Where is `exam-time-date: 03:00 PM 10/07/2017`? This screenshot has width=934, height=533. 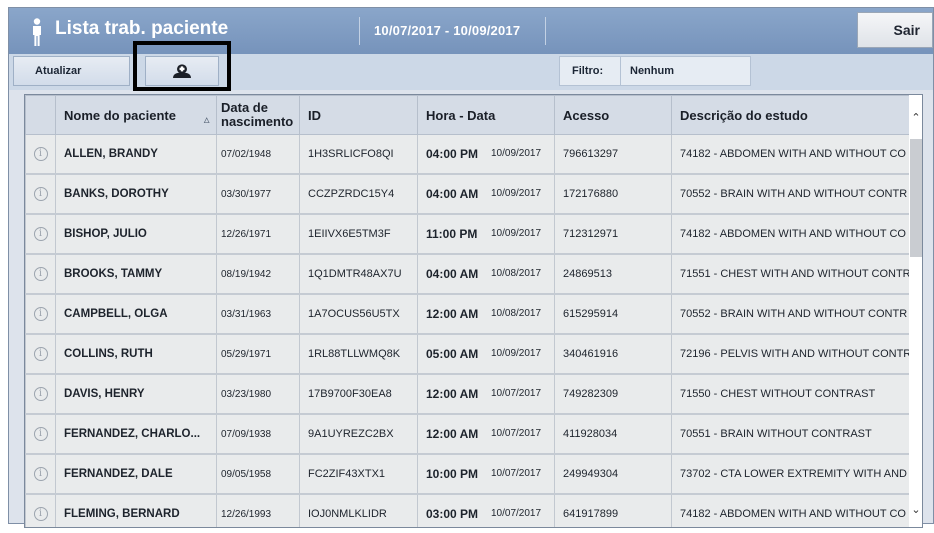 exam-time-date: 03:00 PM 10/07/2017 is located at coordinates (486, 510).